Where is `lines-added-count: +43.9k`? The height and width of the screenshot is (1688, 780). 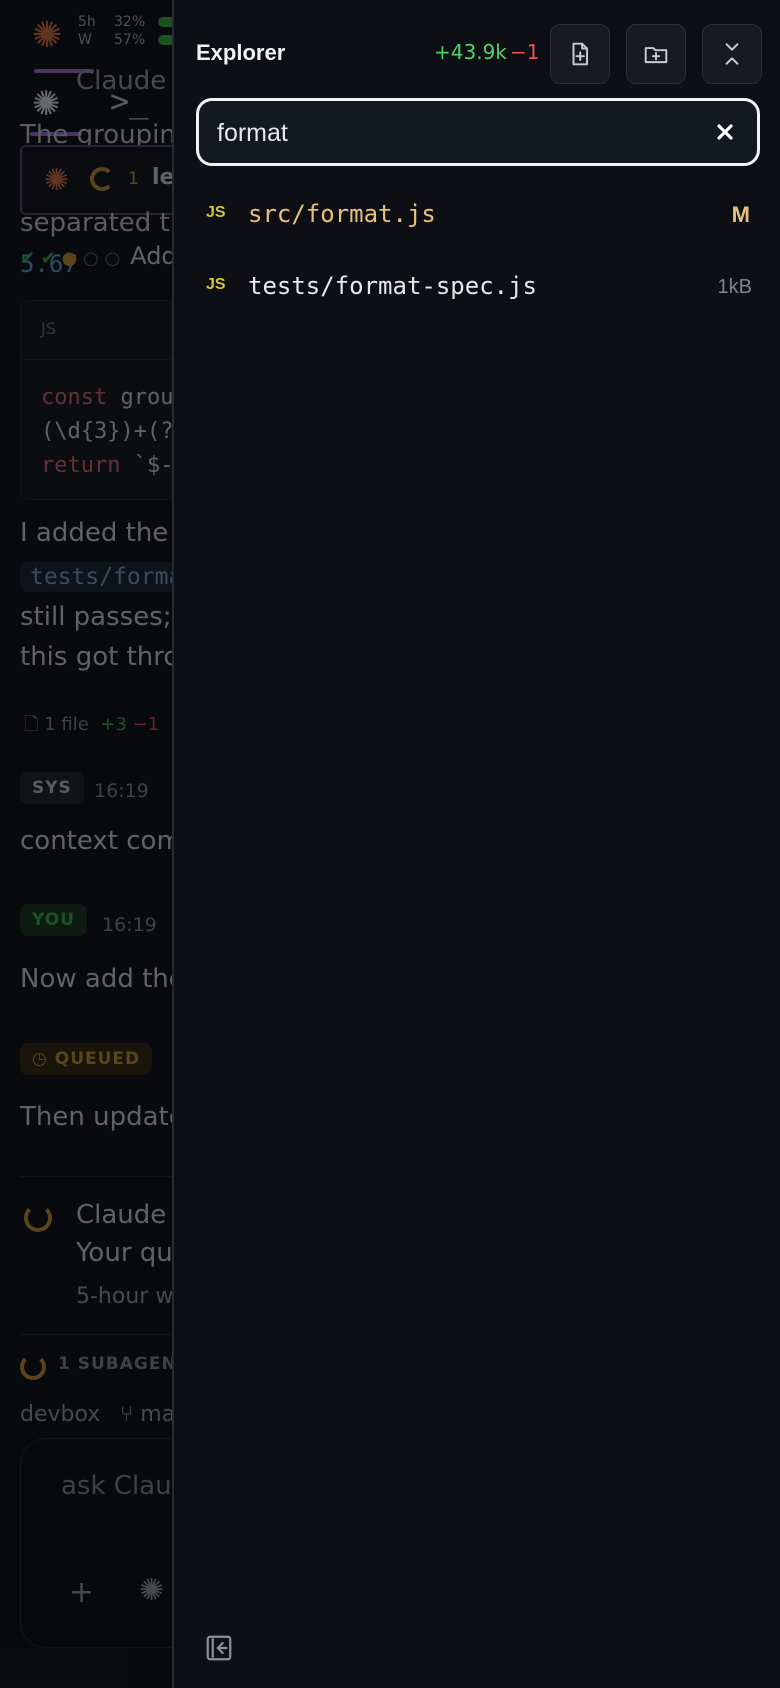
lines-added-count: +43.9k is located at coordinates (470, 52).